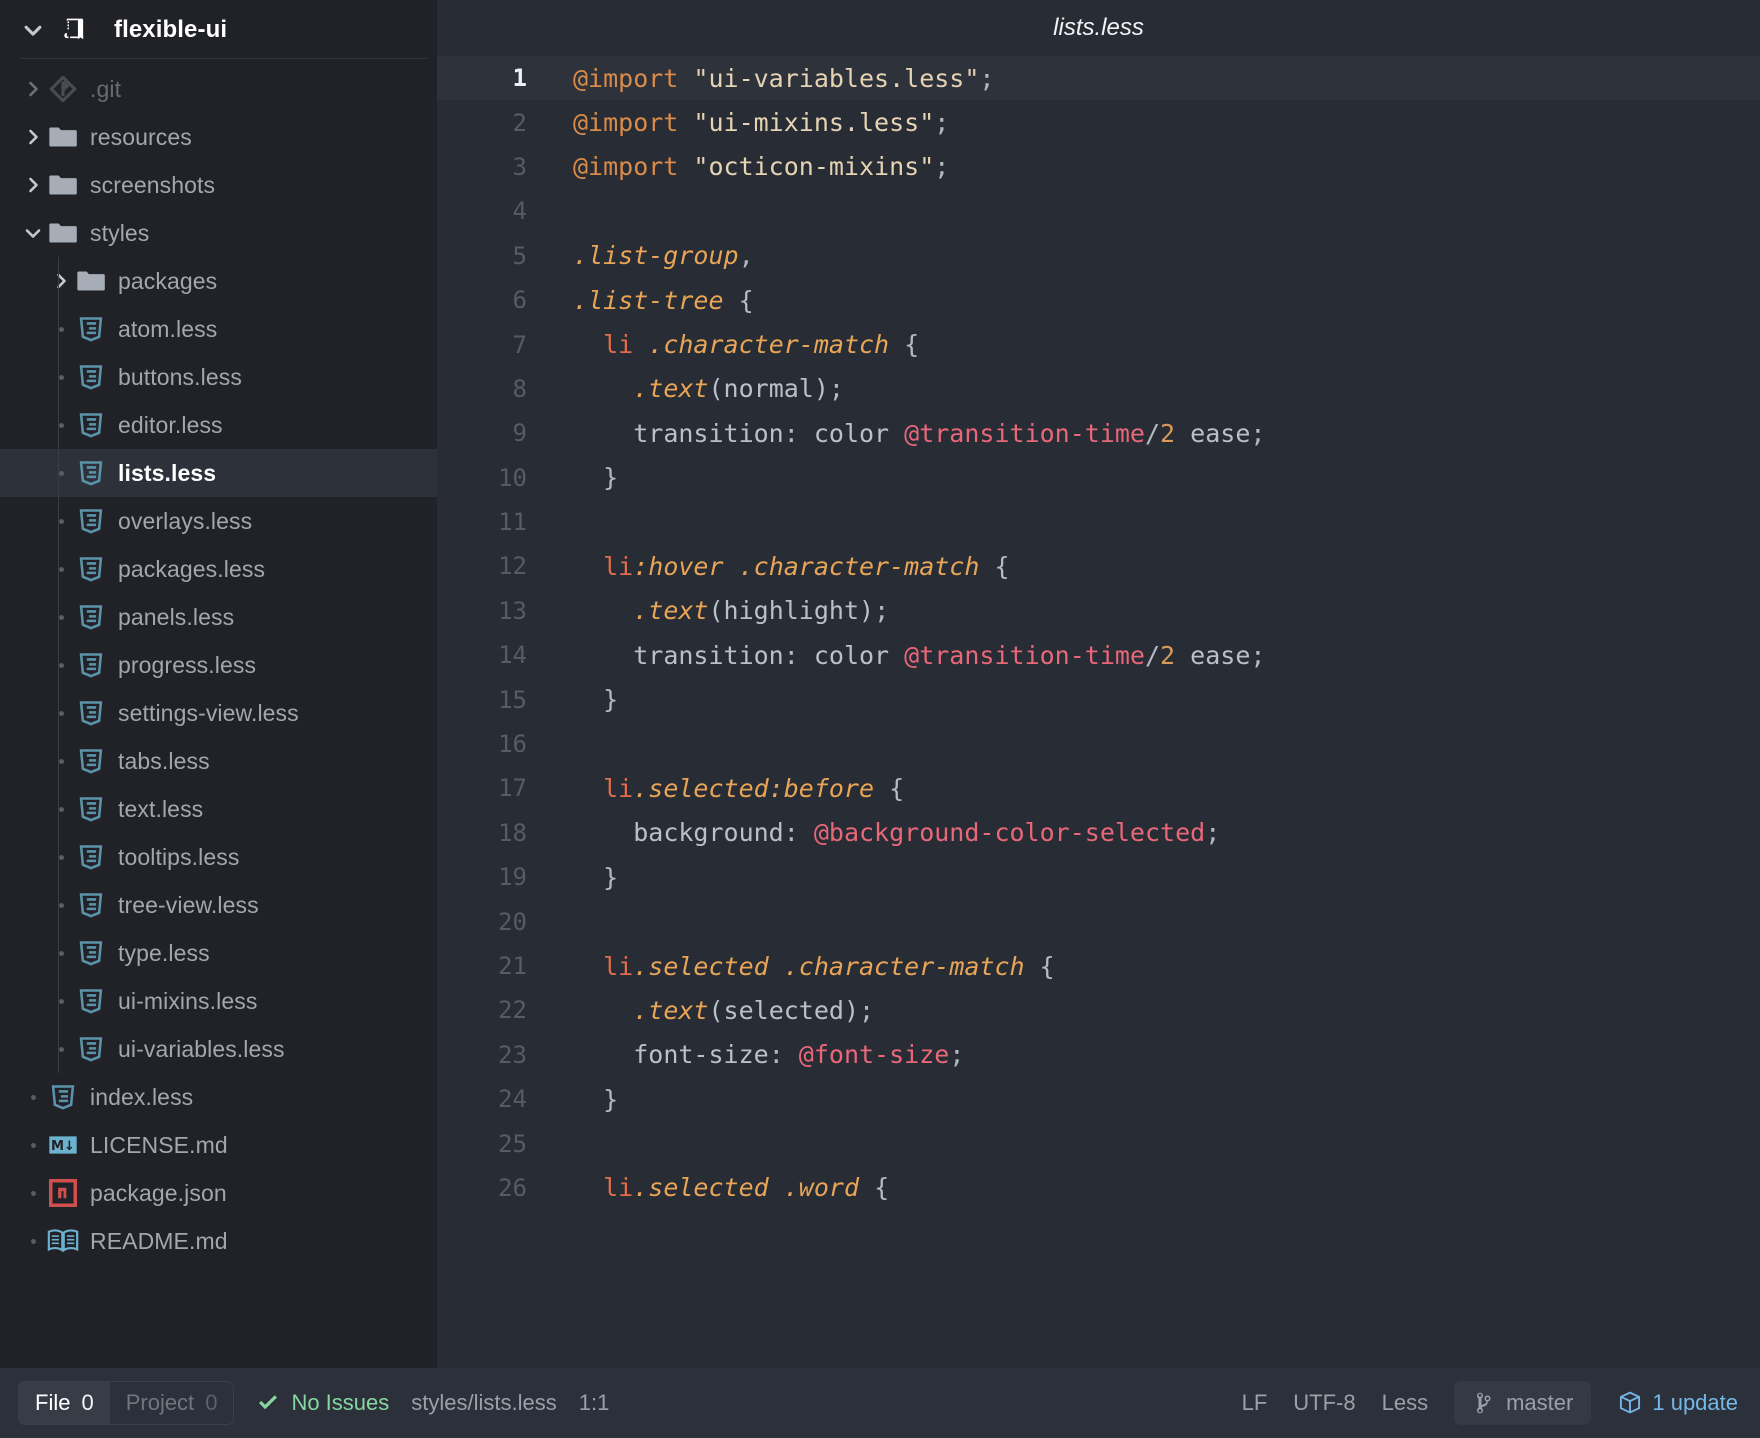  I want to click on code-token: @transition-time, so click(1024, 433).